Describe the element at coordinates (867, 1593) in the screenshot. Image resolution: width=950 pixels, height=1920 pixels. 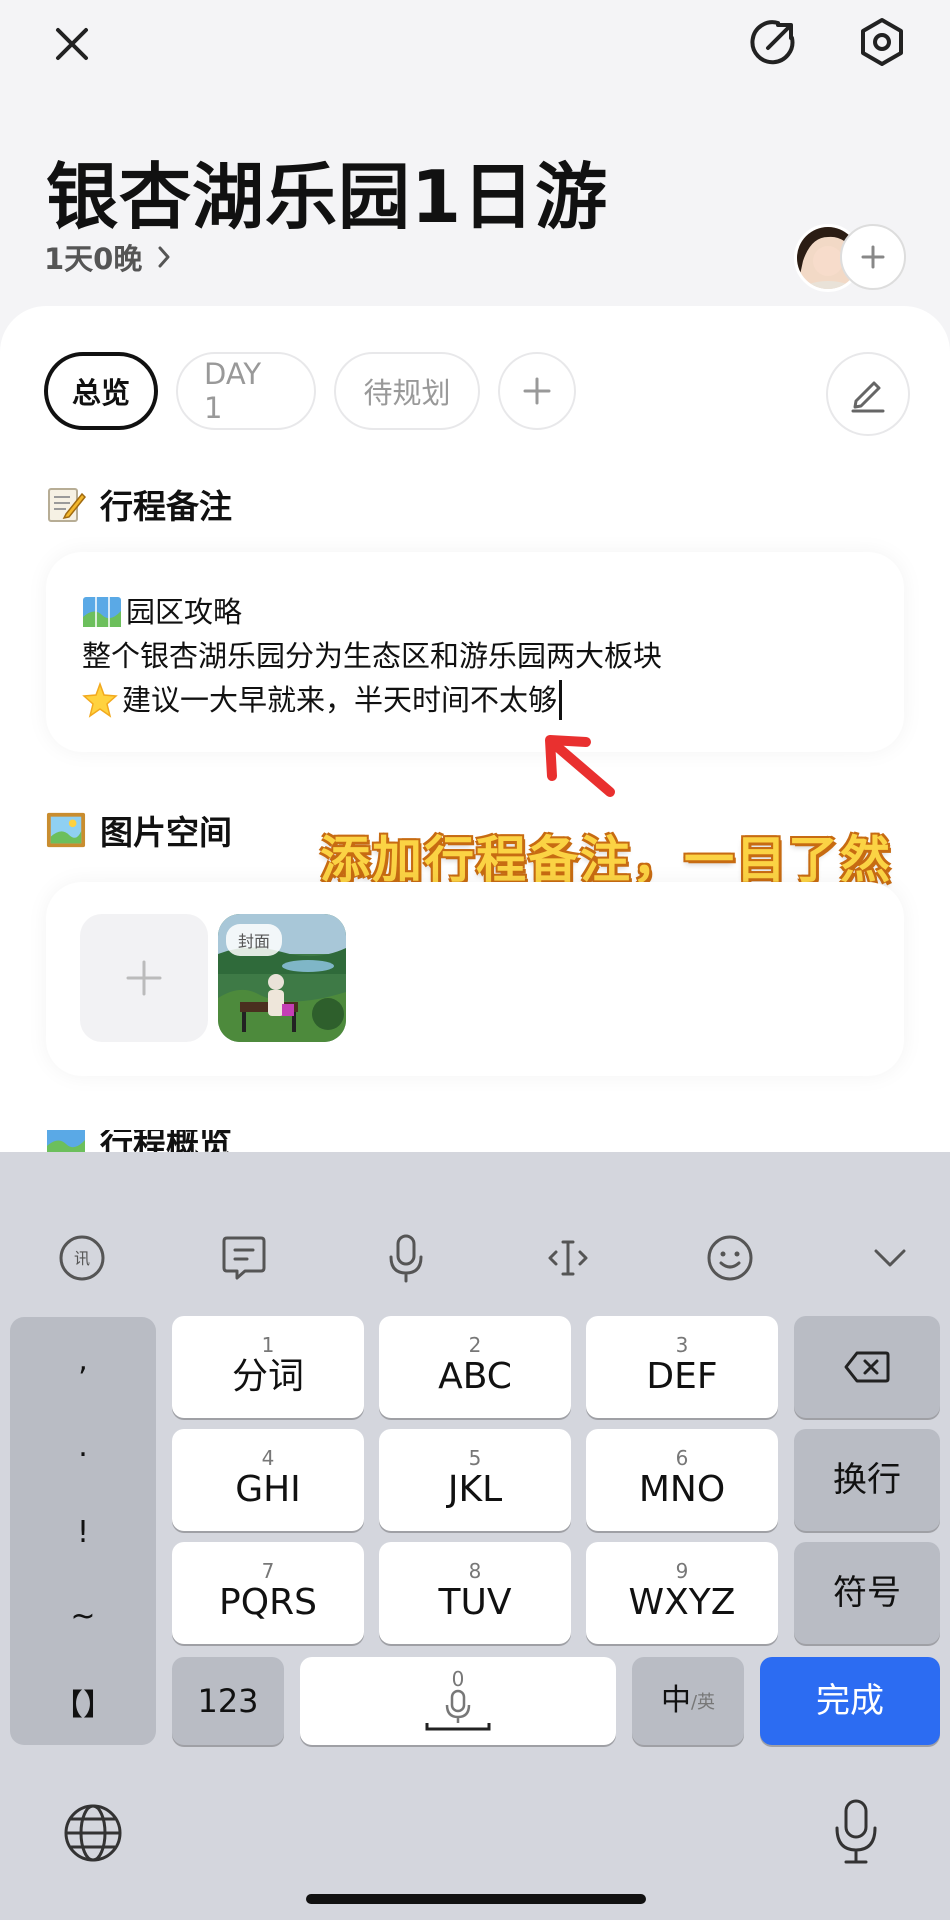
I see `symbols-key: 符号` at that location.